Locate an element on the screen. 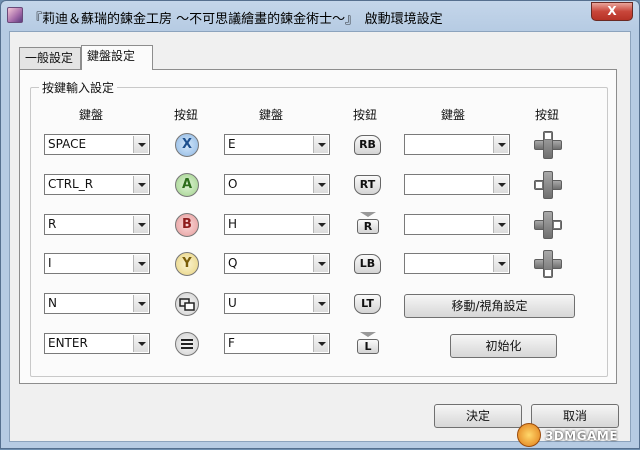 The width and height of the screenshot is (640, 450). rb-bumper-icon: RB is located at coordinates (367, 145).